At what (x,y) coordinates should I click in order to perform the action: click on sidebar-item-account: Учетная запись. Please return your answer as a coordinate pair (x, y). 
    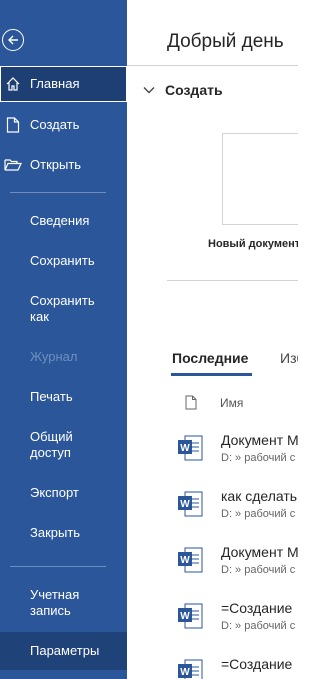
    Looking at the image, I should click on (63, 603).